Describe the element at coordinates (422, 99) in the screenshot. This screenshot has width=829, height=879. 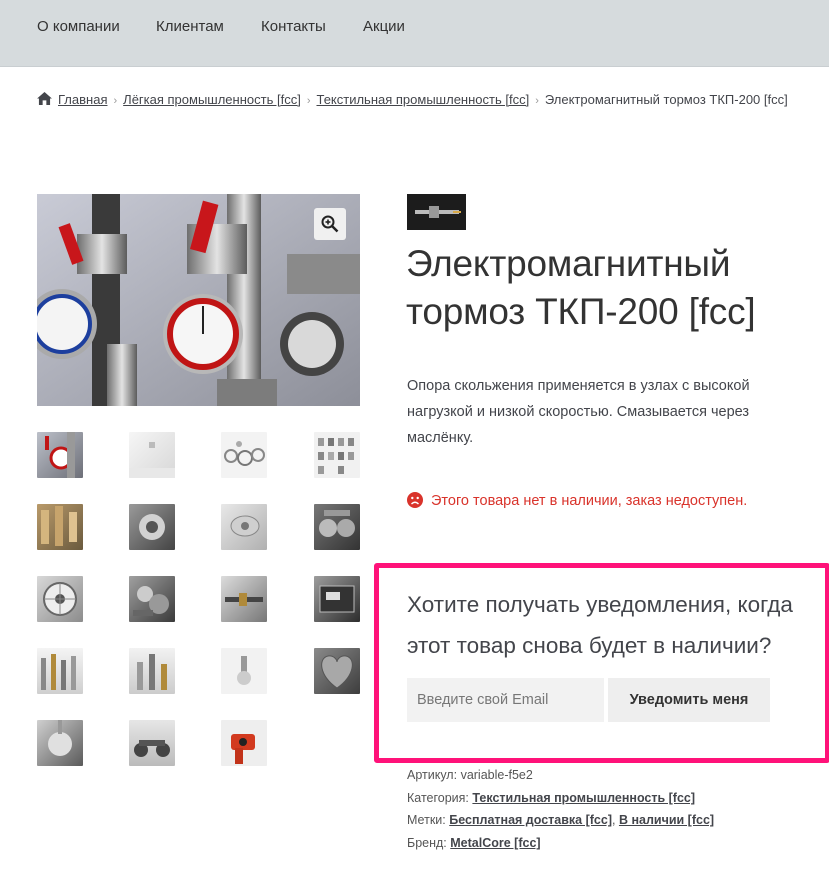
I see `breadcrumb-textile-industry: Текстильная промышленность [fcc]` at that location.